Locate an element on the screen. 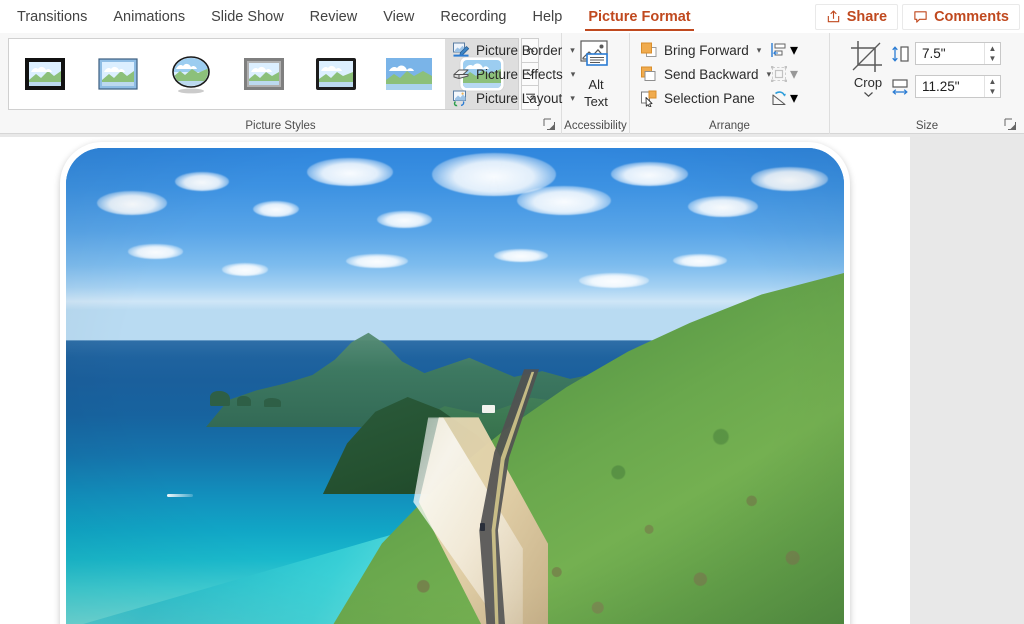 This screenshot has height=624, width=1024. picture-style-soft-edge-rectangle is located at coordinates (409, 74).